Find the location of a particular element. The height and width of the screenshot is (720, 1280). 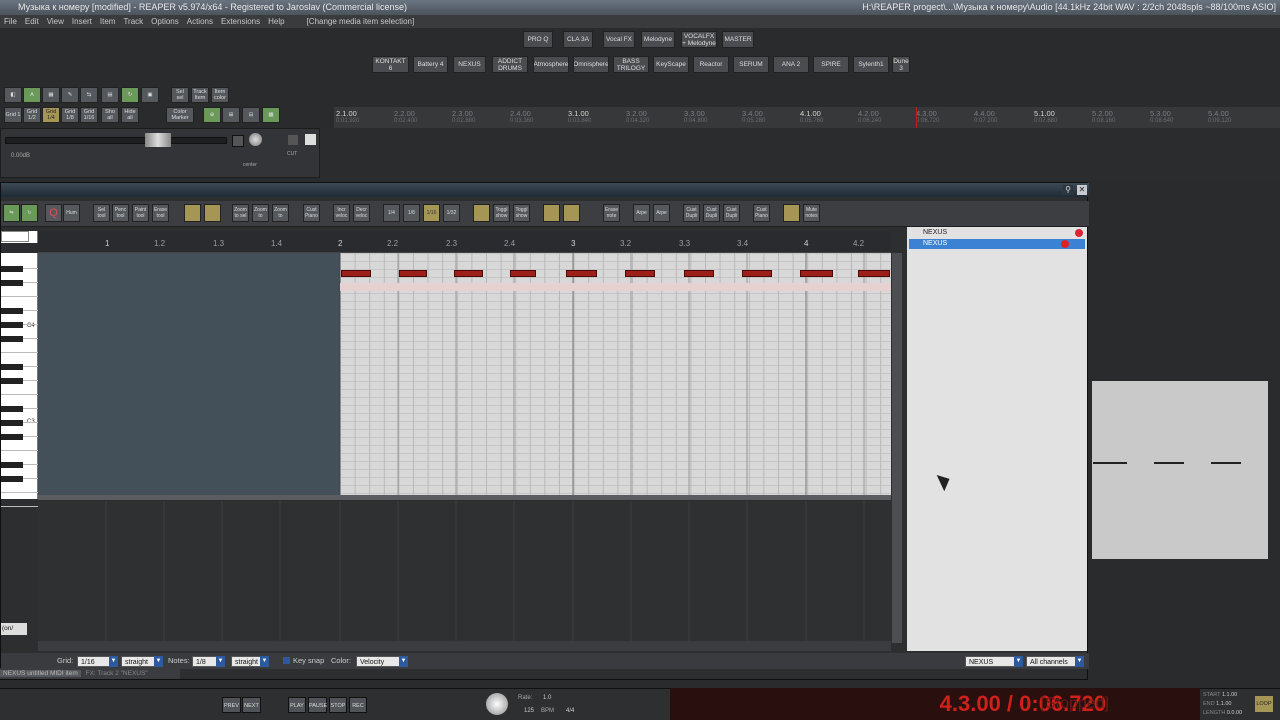

close-icon: ✕ is located at coordinates (1082, 190).